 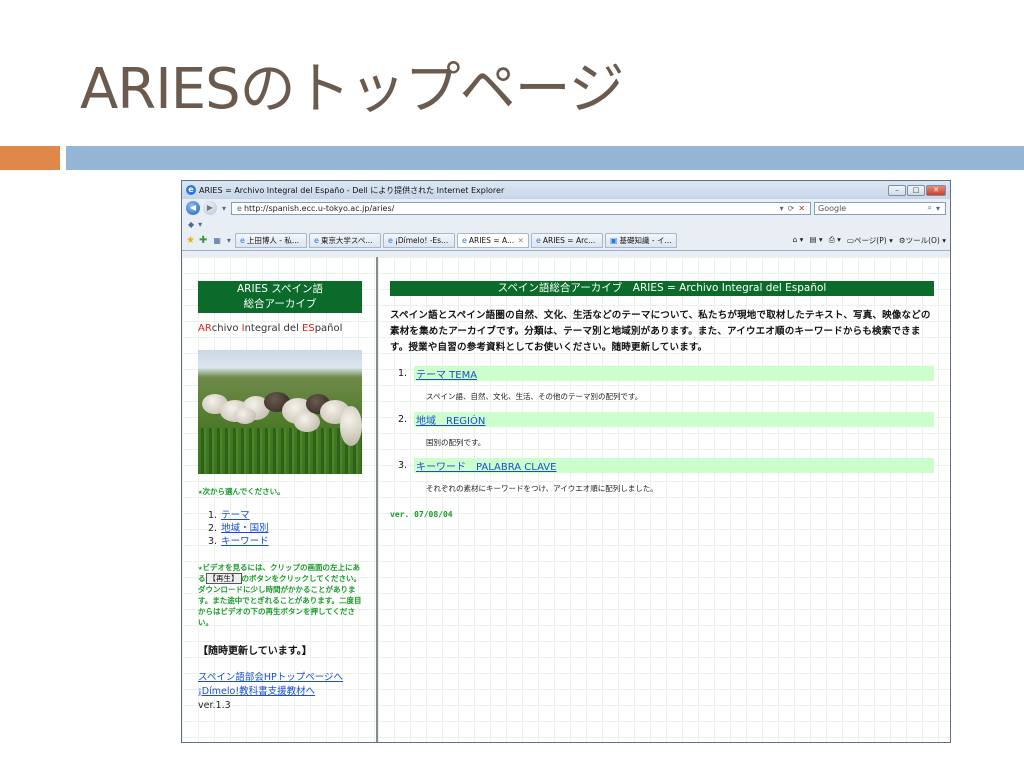 I want to click on command-bar: ⌂ ▾ ▤ ▾ ⎙ ▾ ▭ページ(P) ▾ ⚙ツール(O) ▾, so click(x=869, y=240).